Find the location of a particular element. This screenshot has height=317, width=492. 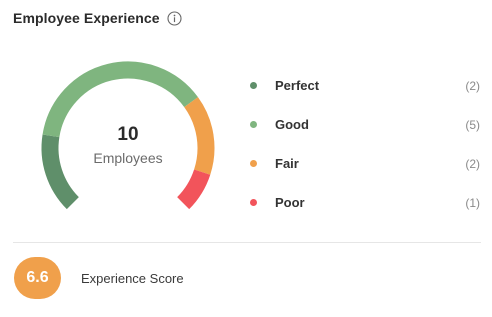

experience-score: 6.6 Experience Score is located at coordinates (99, 278).